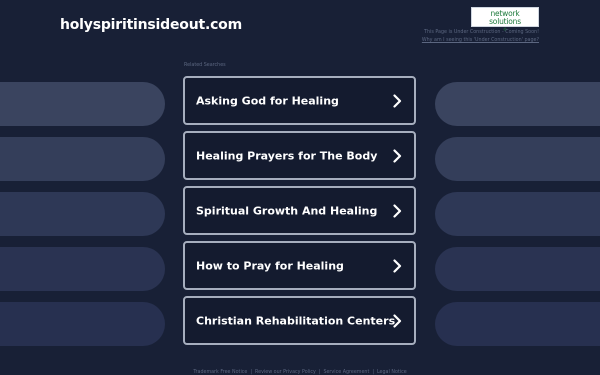 The image size is (600, 375). What do you see at coordinates (392, 372) in the screenshot?
I see `footer-link-legal: Legal Notice` at bounding box center [392, 372].